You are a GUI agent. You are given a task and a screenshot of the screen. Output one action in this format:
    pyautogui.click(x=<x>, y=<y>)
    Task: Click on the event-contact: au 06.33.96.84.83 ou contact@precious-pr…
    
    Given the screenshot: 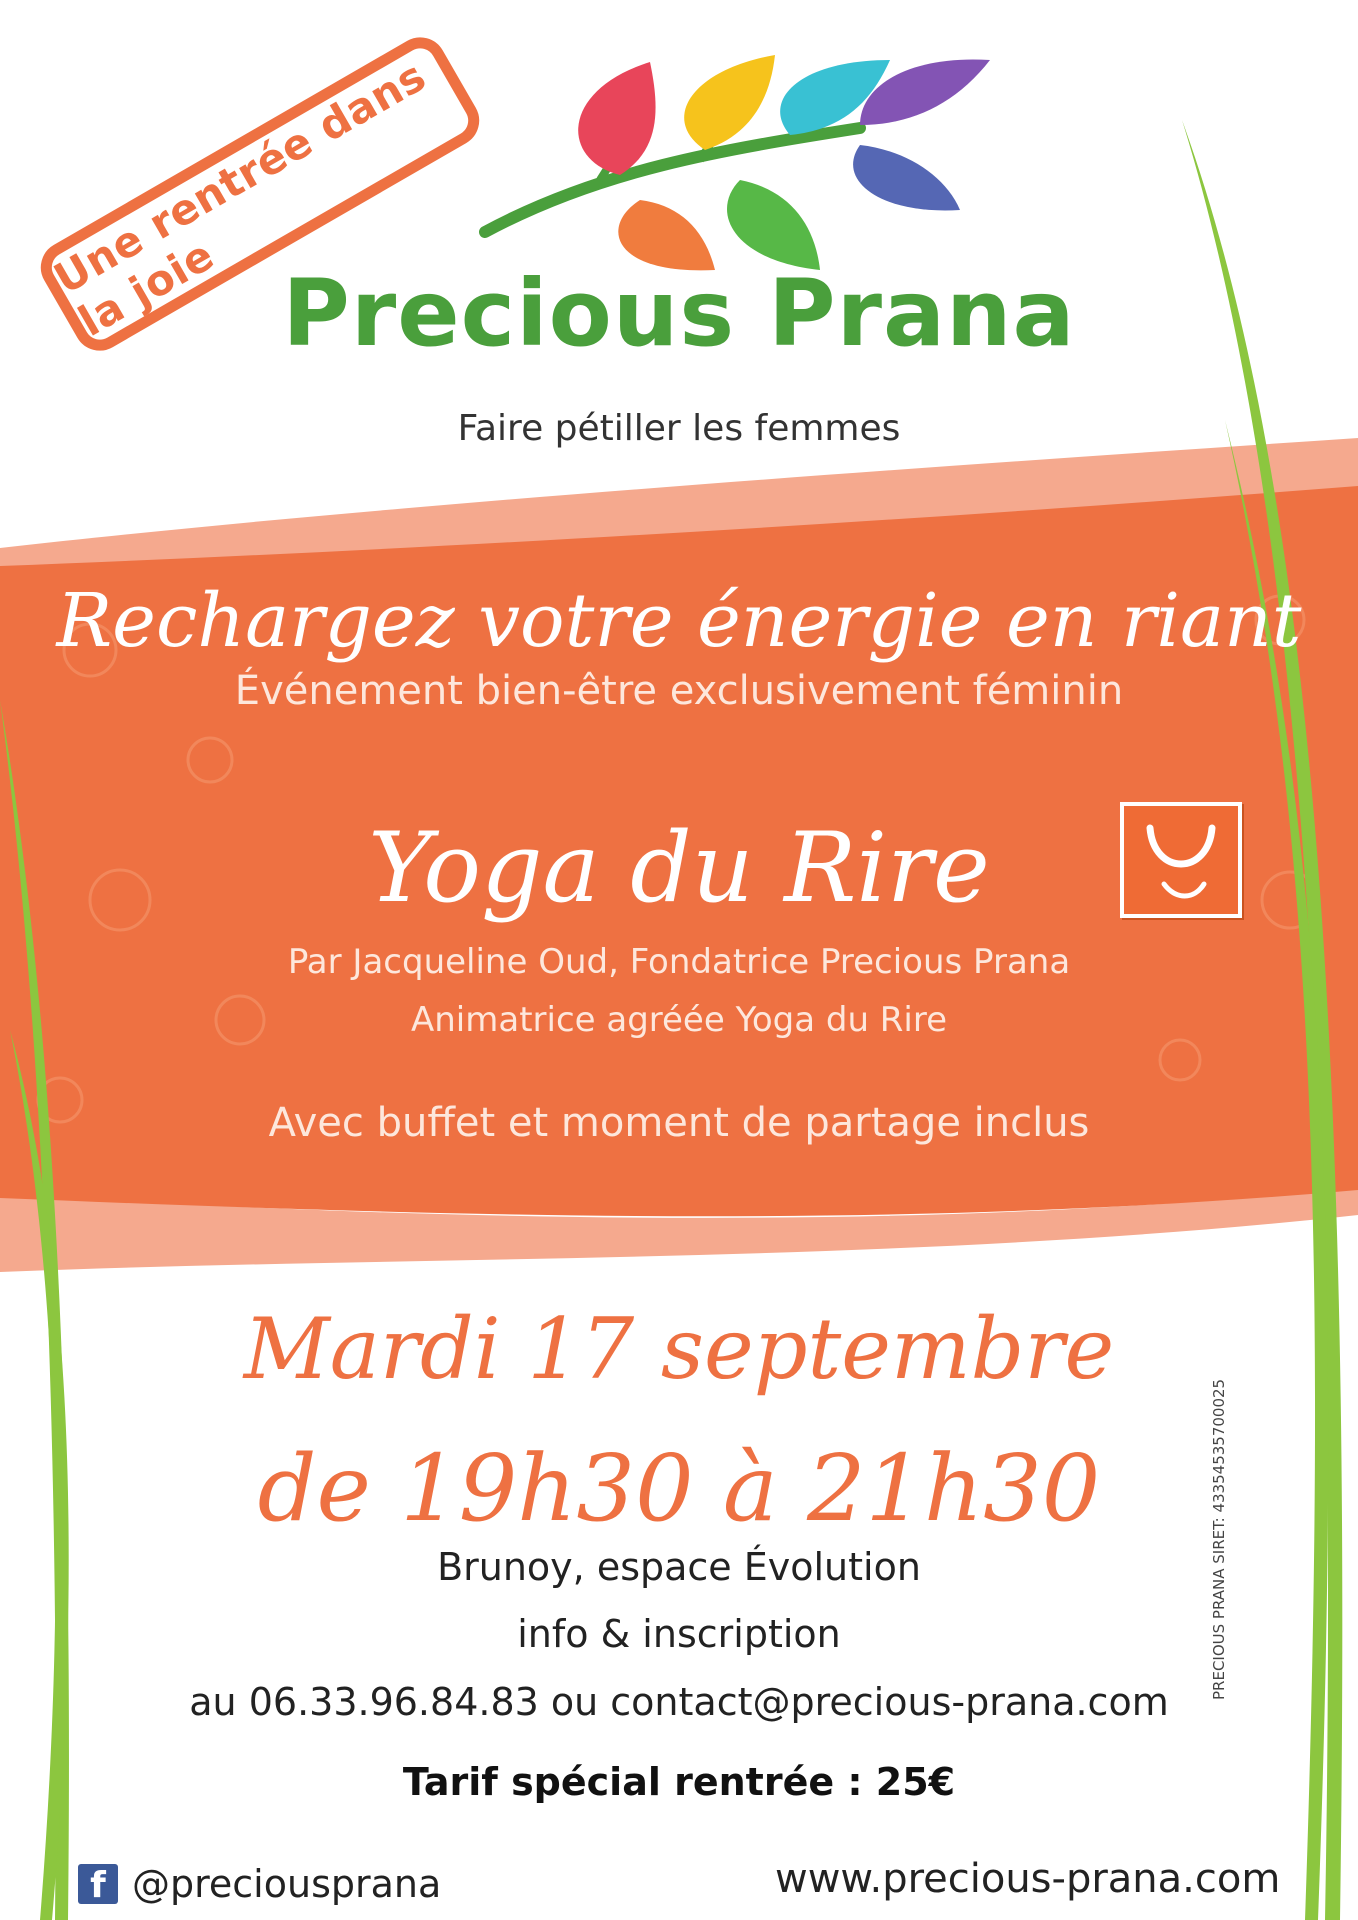 What is the action you would take?
    pyautogui.click(x=679, y=1702)
    